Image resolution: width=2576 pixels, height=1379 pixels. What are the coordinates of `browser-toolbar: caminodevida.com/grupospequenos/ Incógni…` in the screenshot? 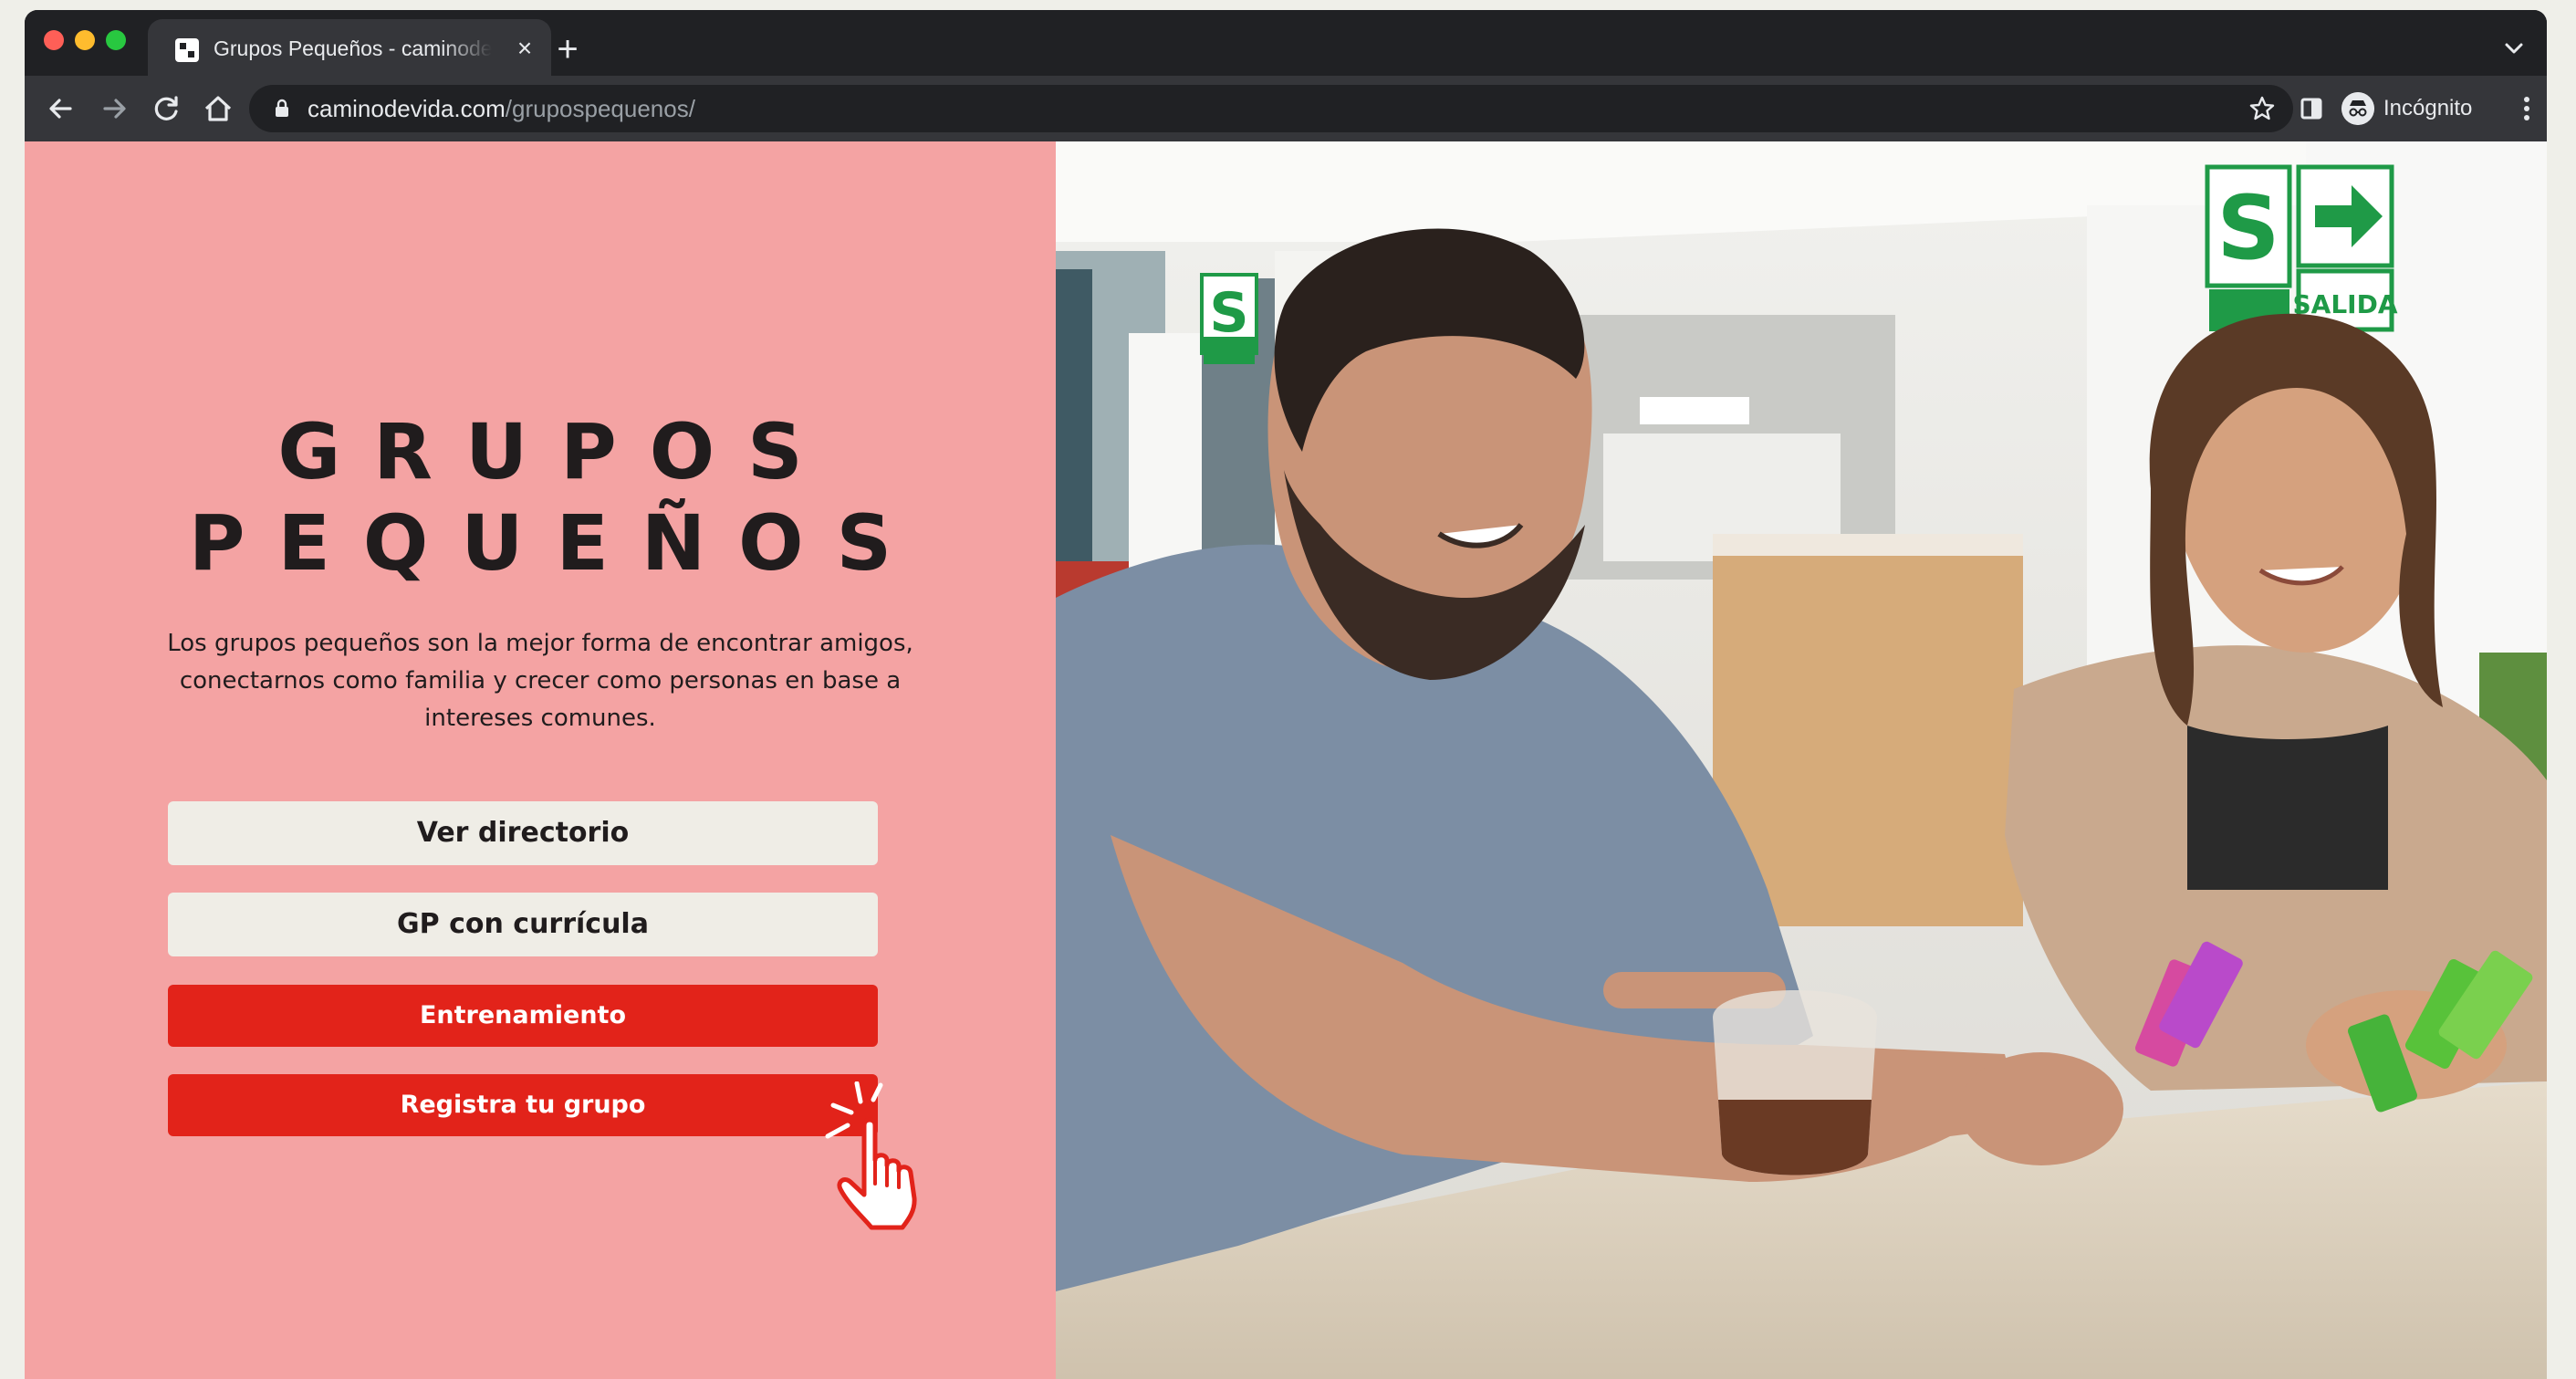 It's located at (1286, 108).